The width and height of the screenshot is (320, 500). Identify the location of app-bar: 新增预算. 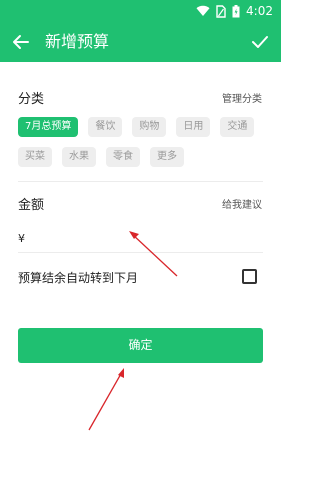
(140, 42).